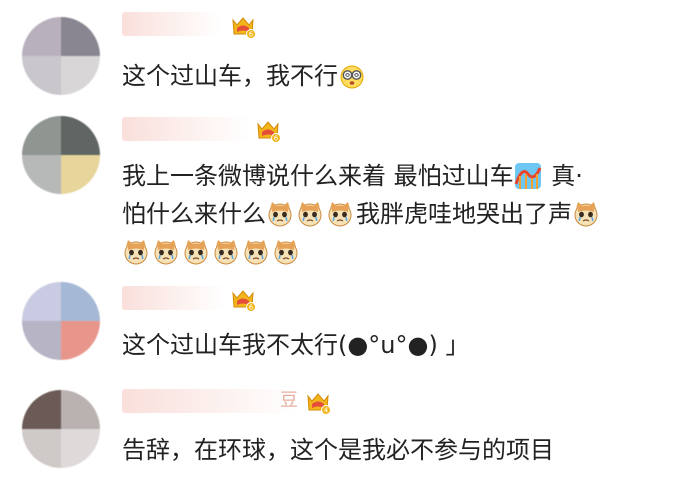 The width and height of the screenshot is (700, 483). I want to click on comment-line, so click(362, 252).